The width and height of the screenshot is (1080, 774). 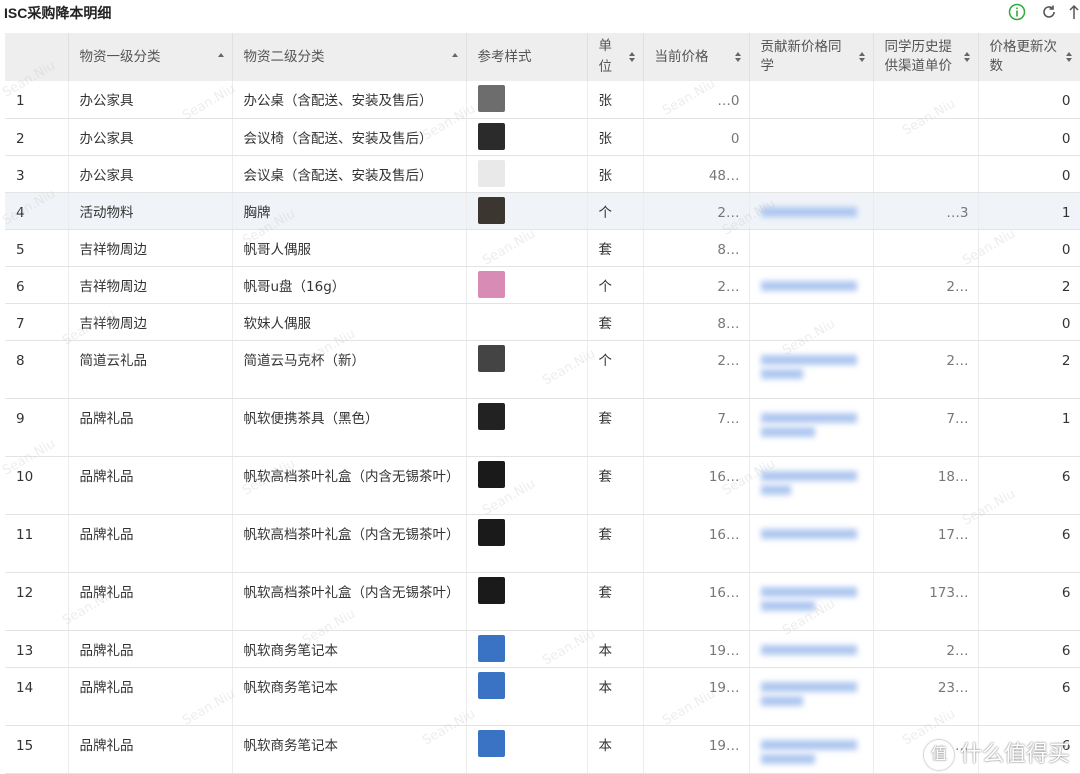 What do you see at coordinates (37, 601) in the screenshot?
I see `row-index: 12` at bounding box center [37, 601].